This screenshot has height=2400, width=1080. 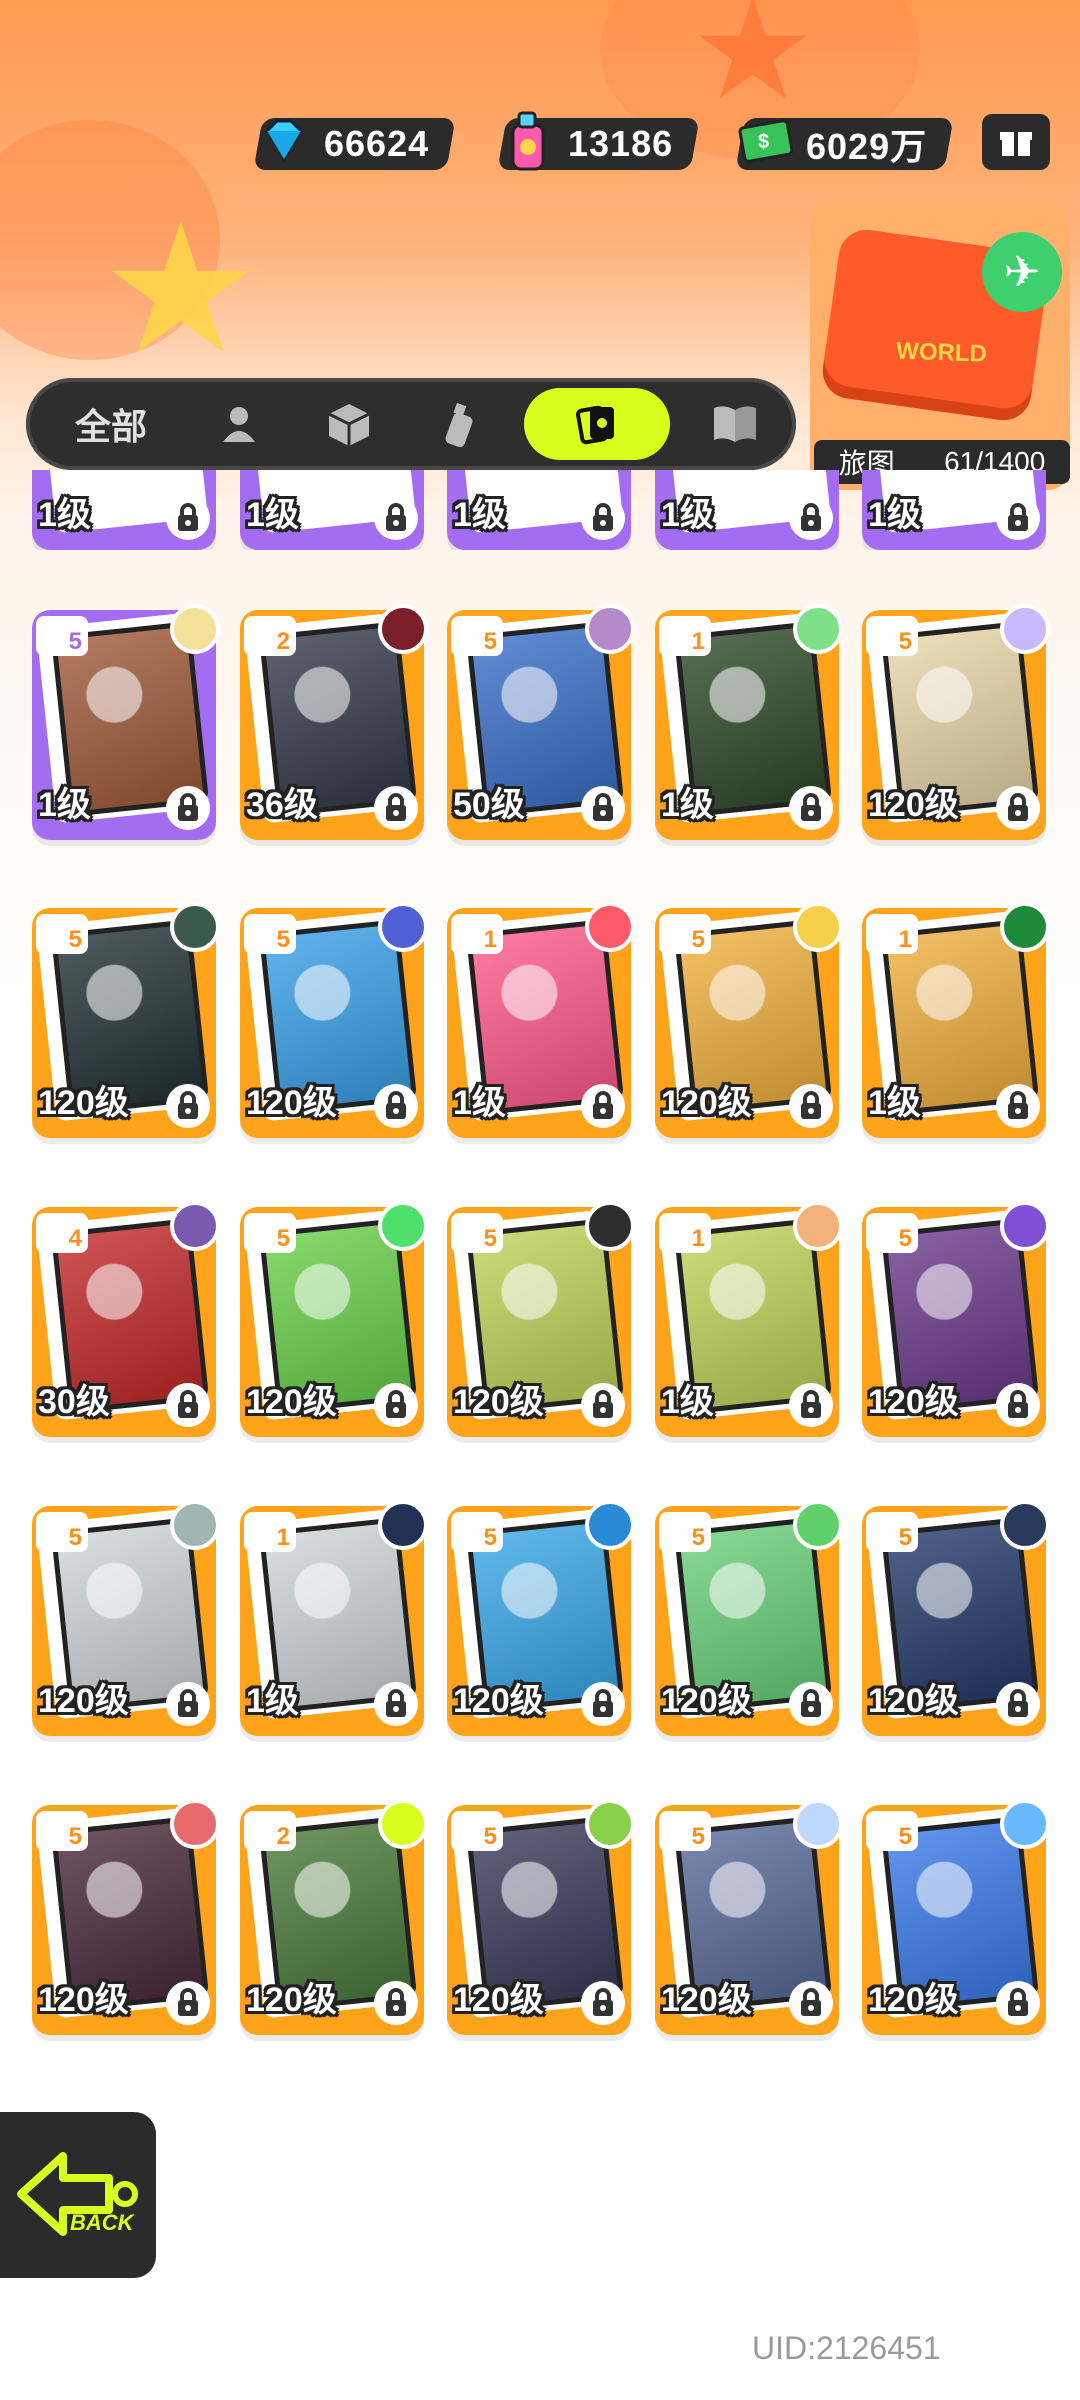 What do you see at coordinates (685, 636) in the screenshot?
I see `star-rank-badge: 1` at bounding box center [685, 636].